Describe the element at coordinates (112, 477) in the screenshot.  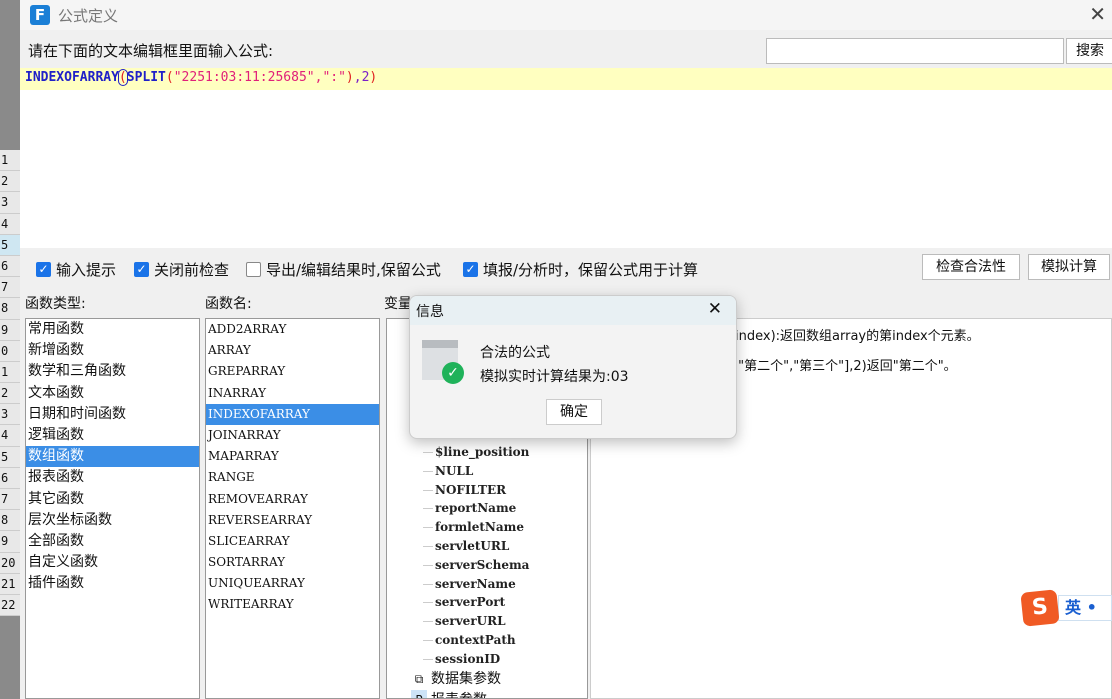
I see `category-item: 报表函数` at that location.